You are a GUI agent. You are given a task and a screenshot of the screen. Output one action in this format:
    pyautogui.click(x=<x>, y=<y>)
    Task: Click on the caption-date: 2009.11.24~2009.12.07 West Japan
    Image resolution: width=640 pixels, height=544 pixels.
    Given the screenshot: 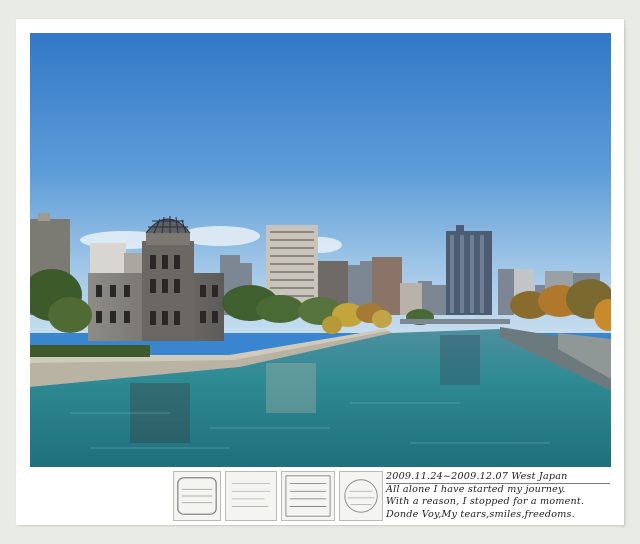 What is the action you would take?
    pyautogui.click(x=477, y=476)
    